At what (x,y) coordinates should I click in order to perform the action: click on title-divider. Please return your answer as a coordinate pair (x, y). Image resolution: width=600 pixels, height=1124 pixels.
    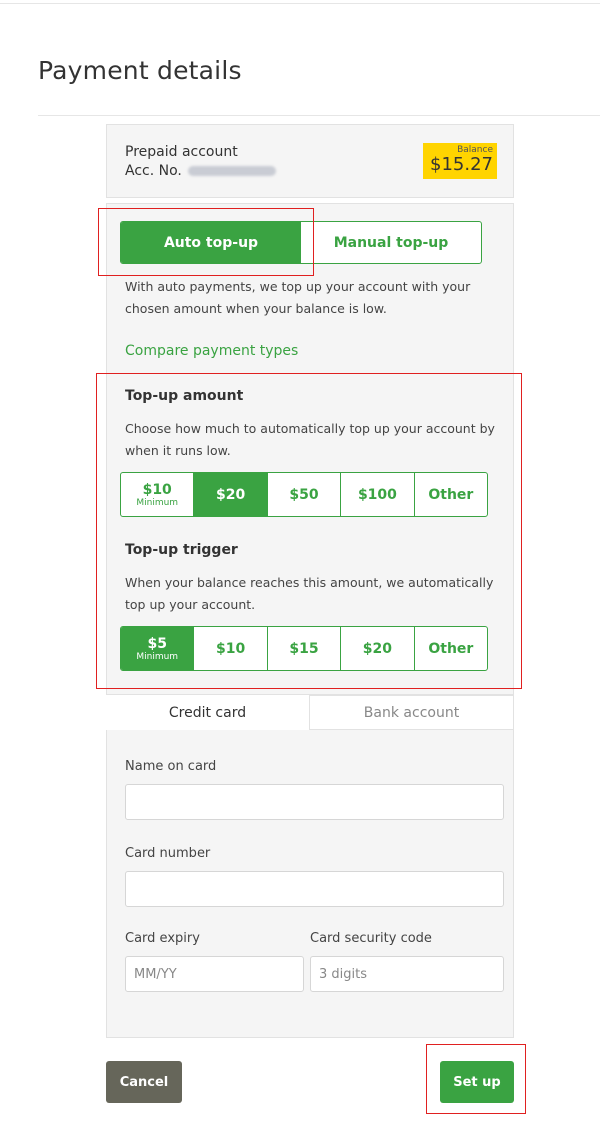
    Looking at the image, I should click on (319, 115).